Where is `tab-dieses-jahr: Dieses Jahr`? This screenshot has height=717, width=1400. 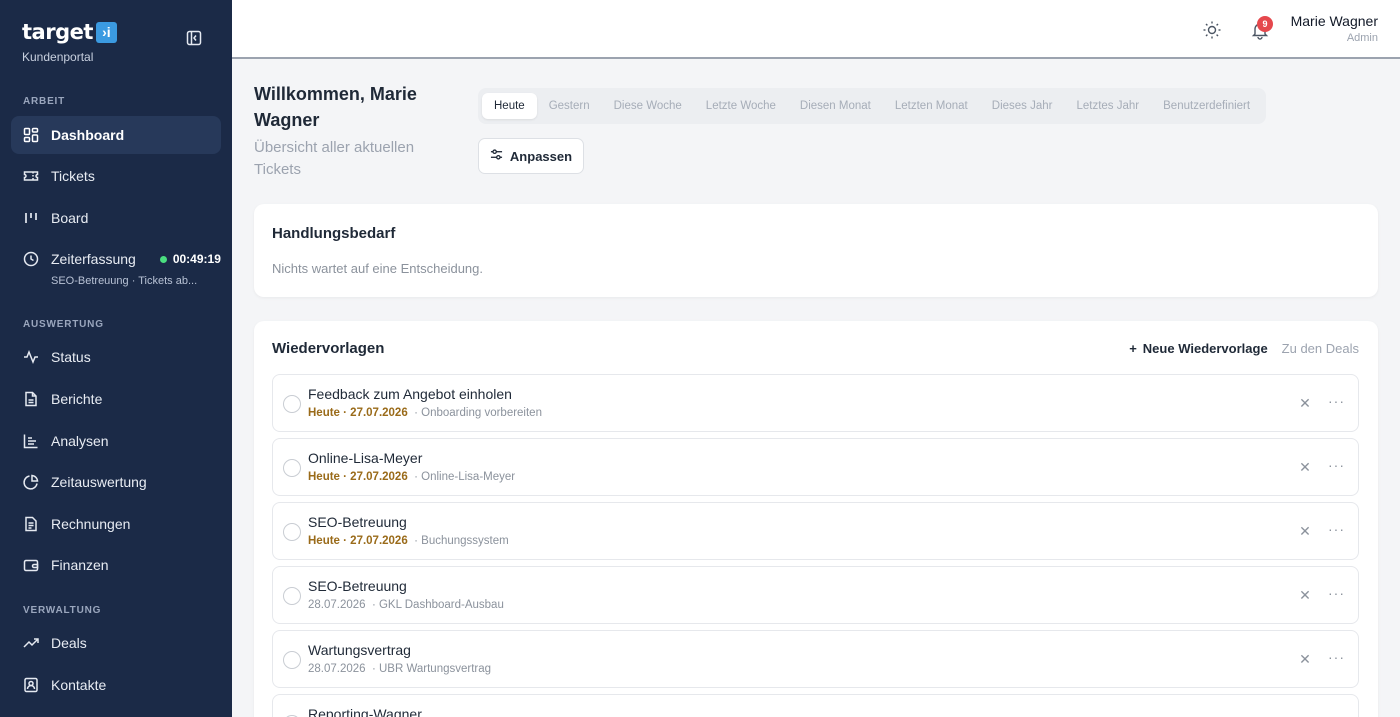
tab-dieses-jahr: Dieses Jahr is located at coordinates (1022, 106).